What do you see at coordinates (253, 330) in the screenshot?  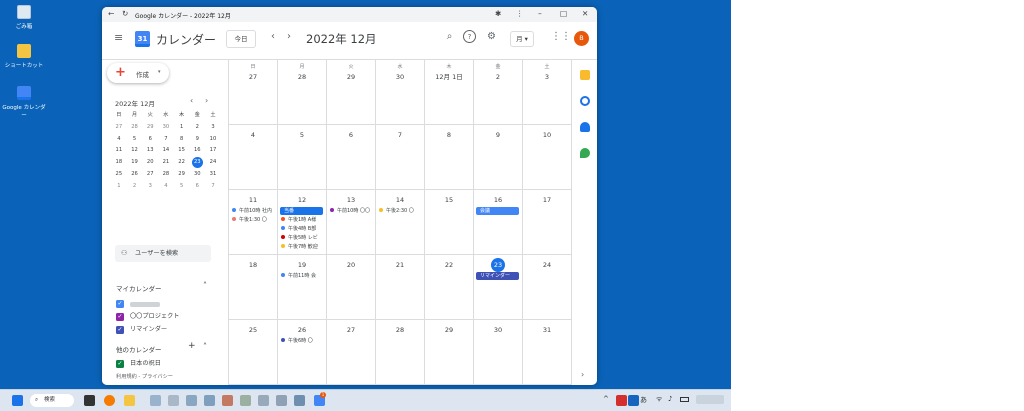 I see `day-number: 25` at bounding box center [253, 330].